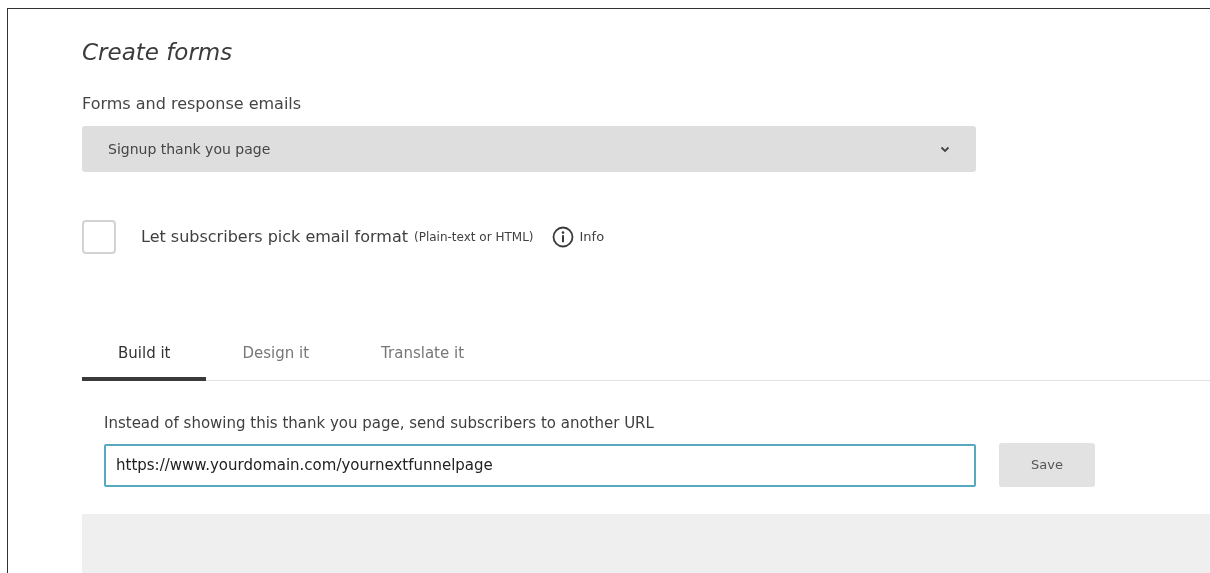  I want to click on redirect-instruction: Instead of showing this thank you page, send subscribers to another URL, so click(379, 423).